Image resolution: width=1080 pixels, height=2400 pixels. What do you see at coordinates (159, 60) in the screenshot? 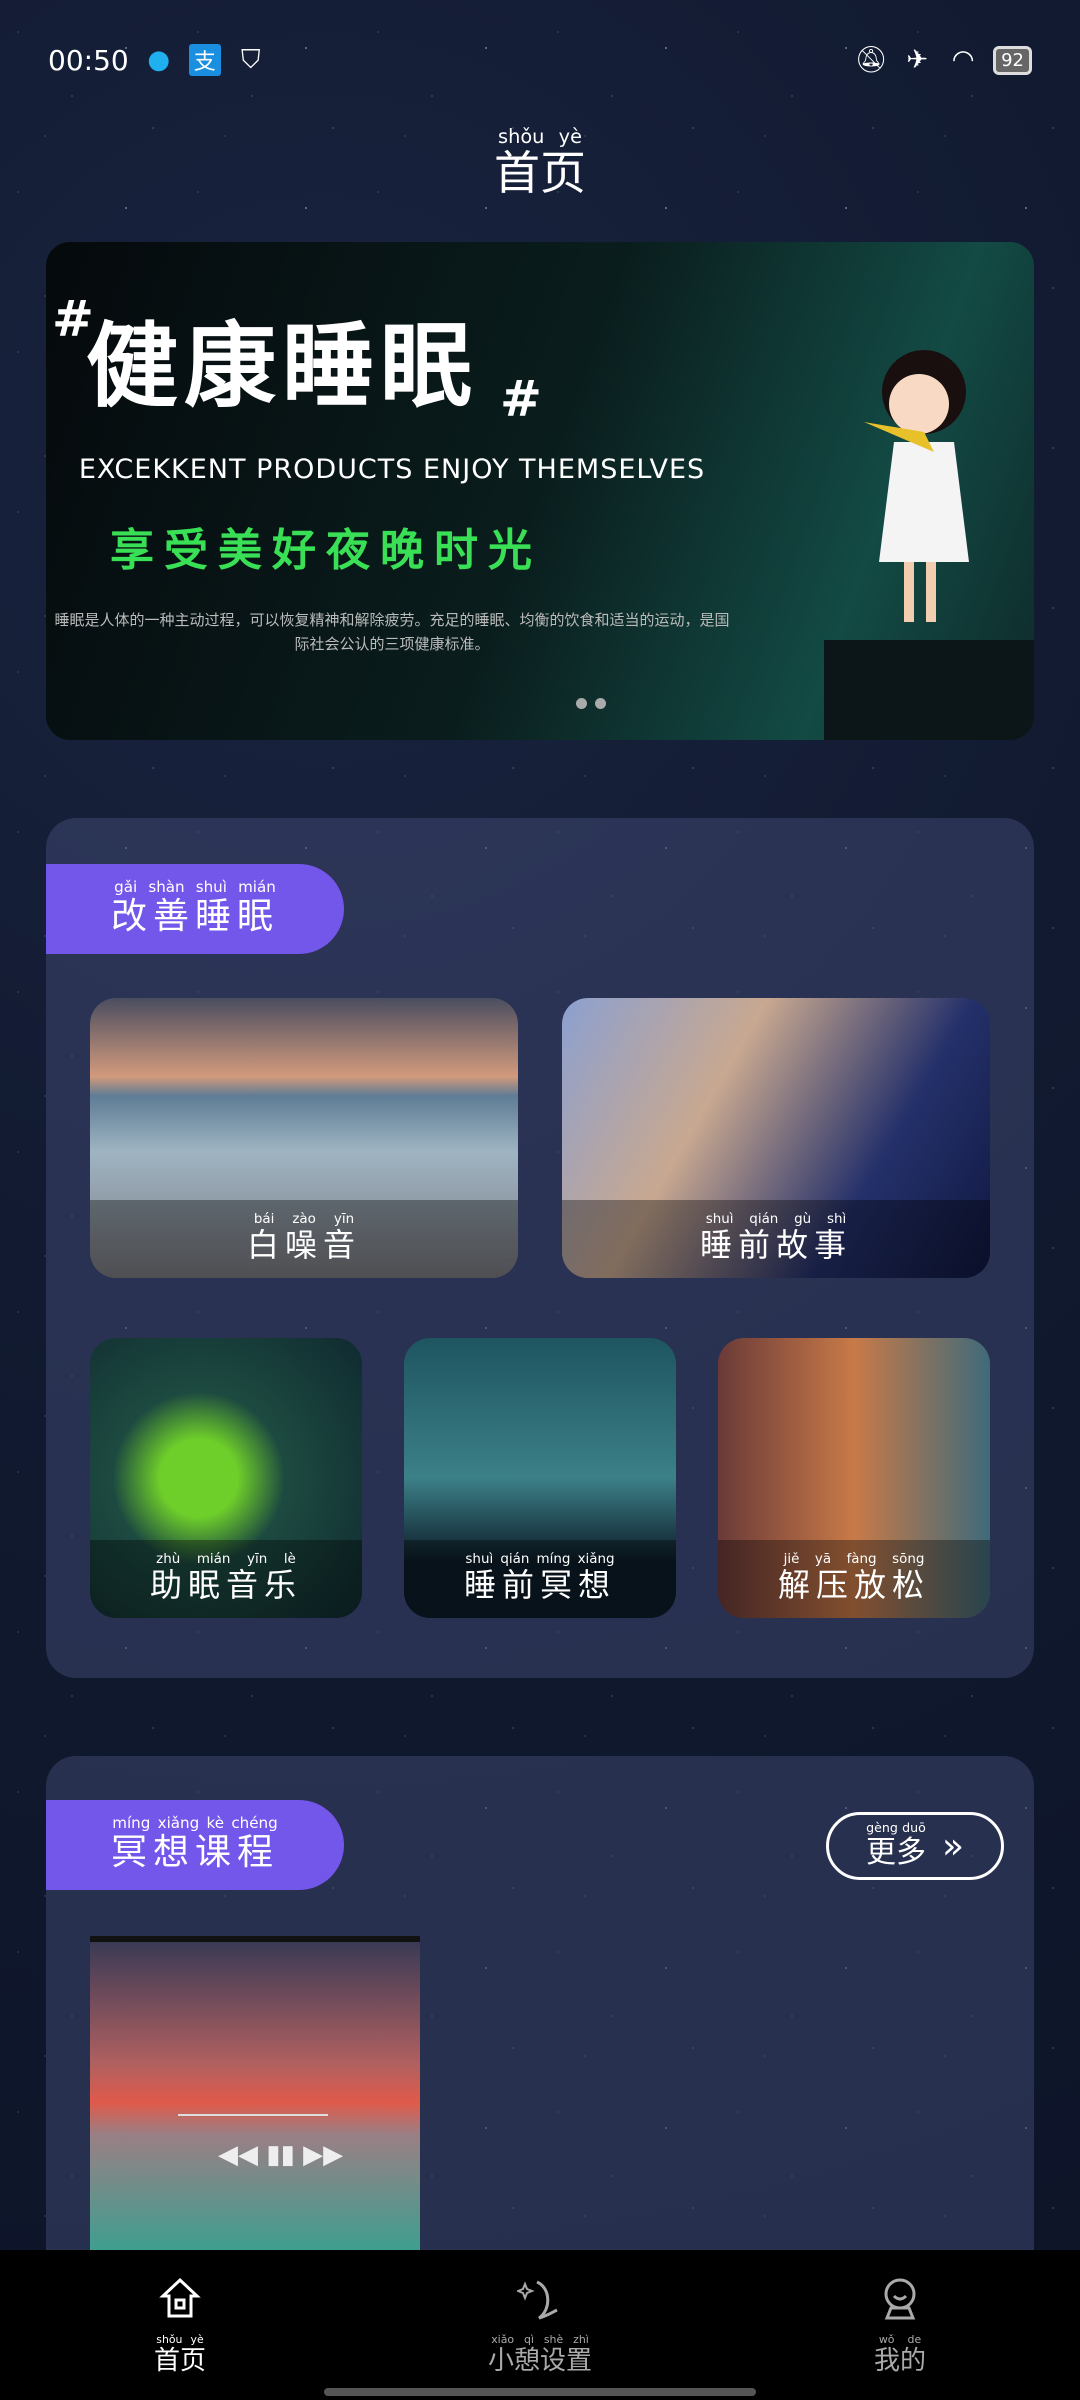
I see `qq-icon: ●` at bounding box center [159, 60].